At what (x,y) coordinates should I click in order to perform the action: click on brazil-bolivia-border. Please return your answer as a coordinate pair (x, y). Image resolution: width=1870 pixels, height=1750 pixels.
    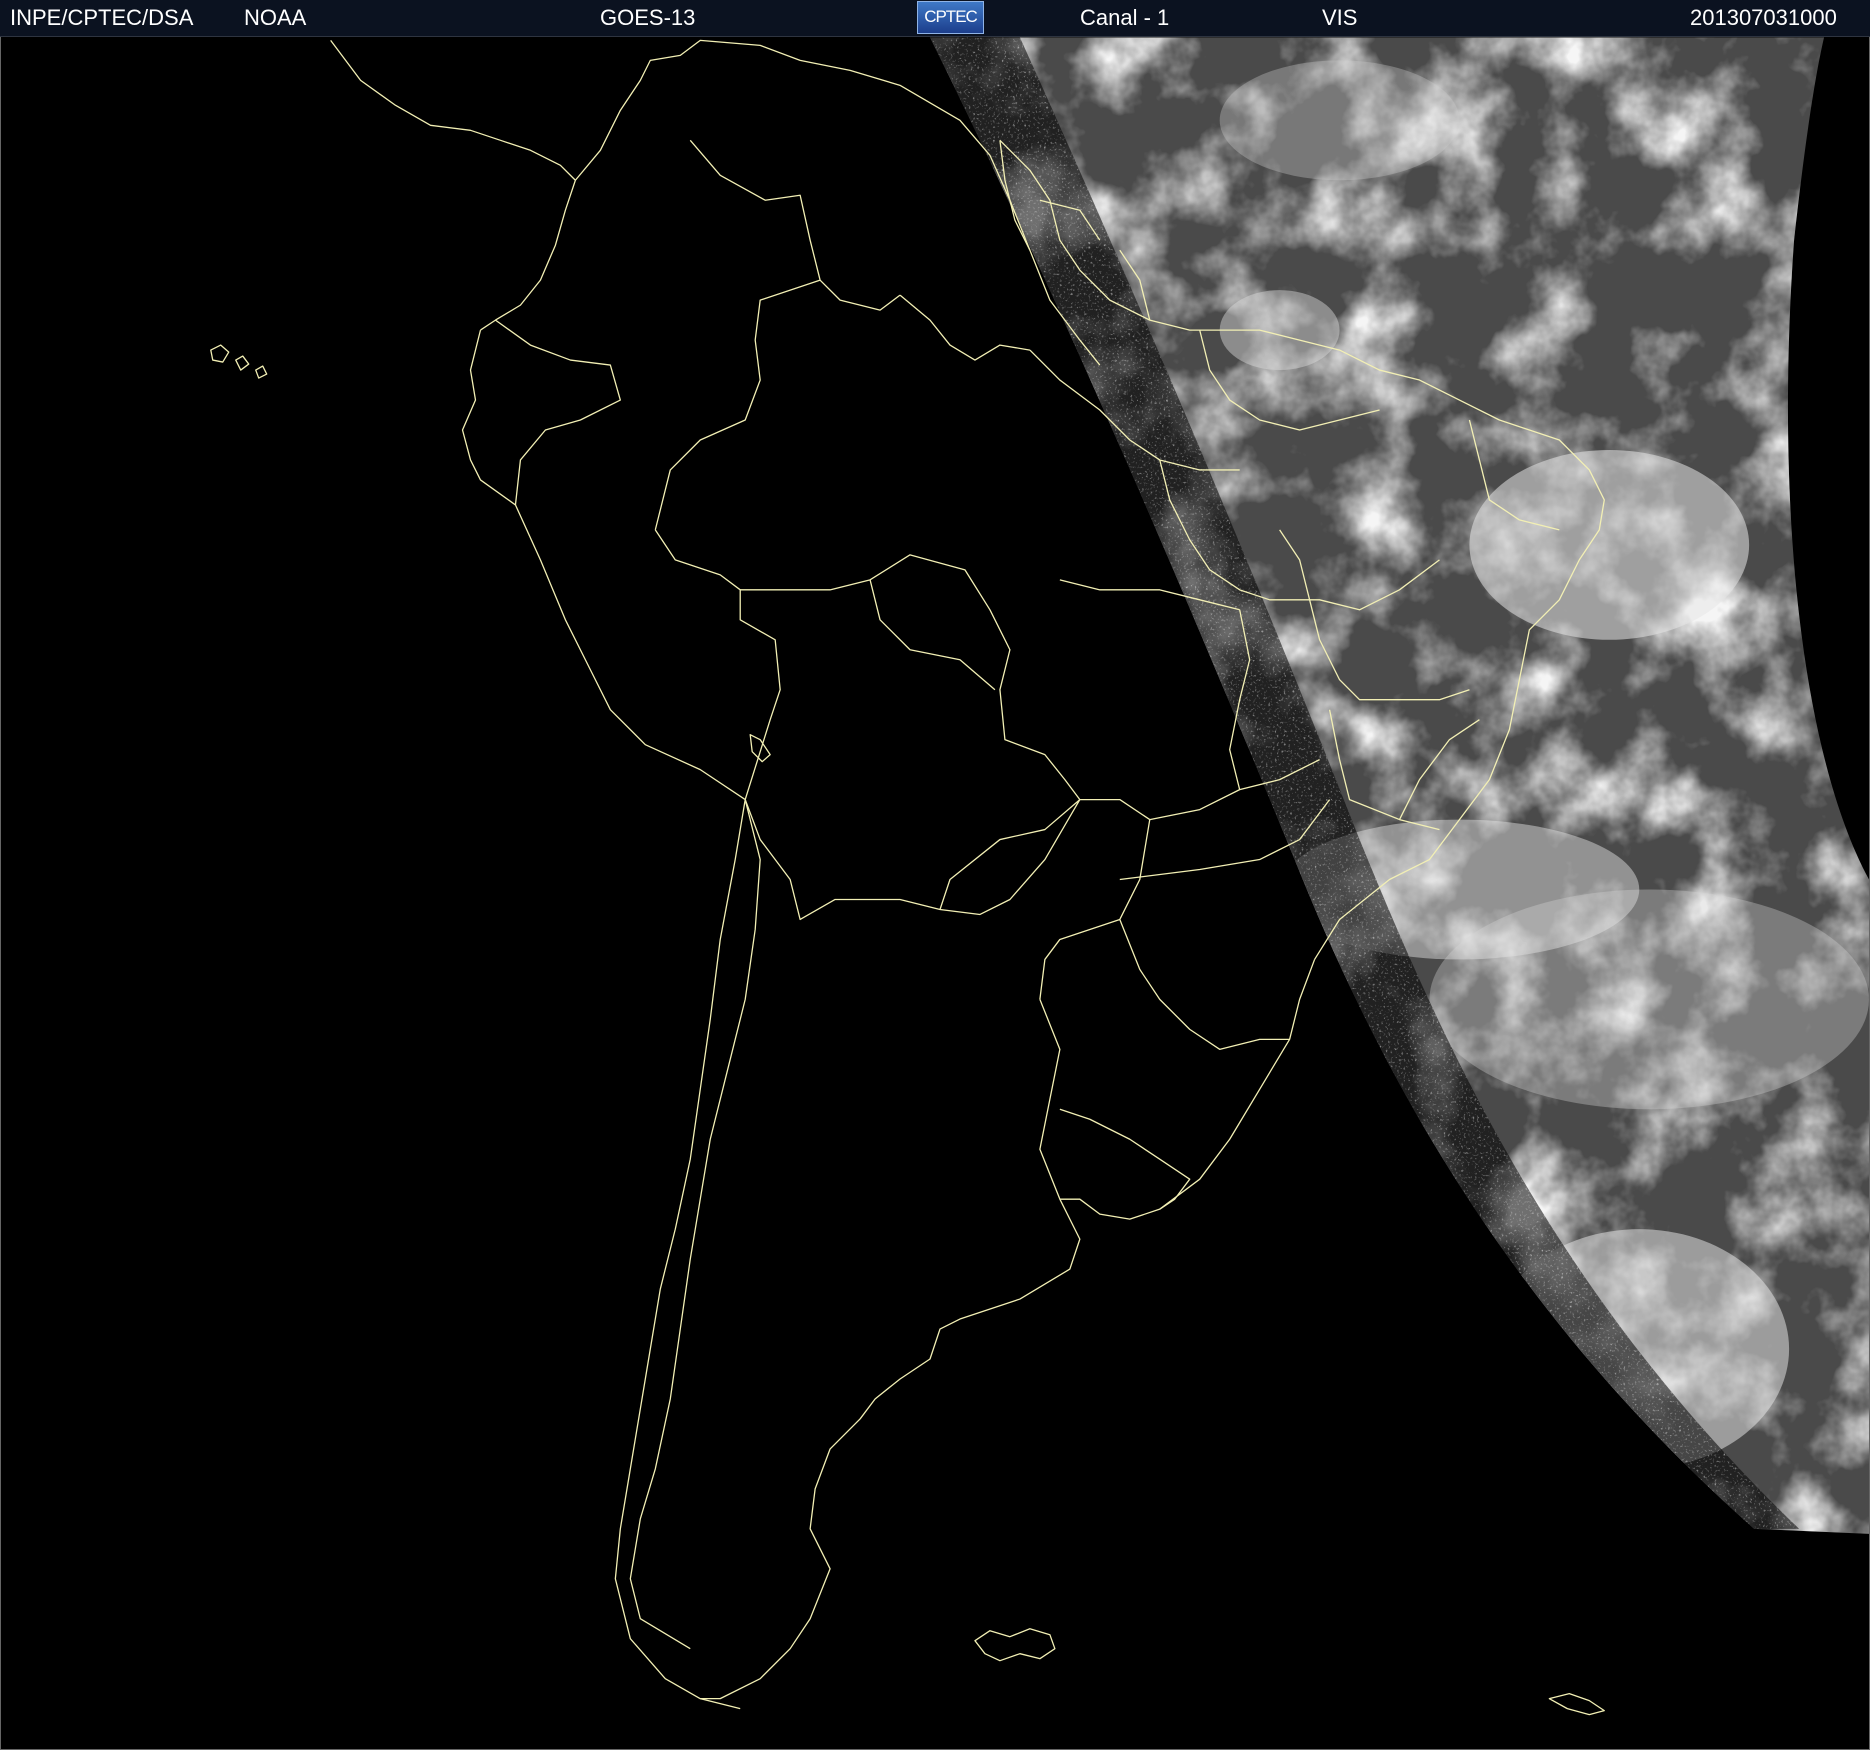
    Looking at the image, I should click on (910, 677).